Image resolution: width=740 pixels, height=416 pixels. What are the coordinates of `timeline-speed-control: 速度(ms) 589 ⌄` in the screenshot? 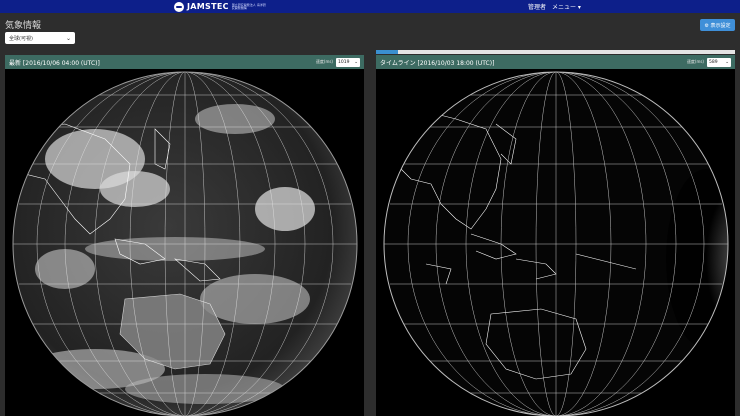 It's located at (708, 62).